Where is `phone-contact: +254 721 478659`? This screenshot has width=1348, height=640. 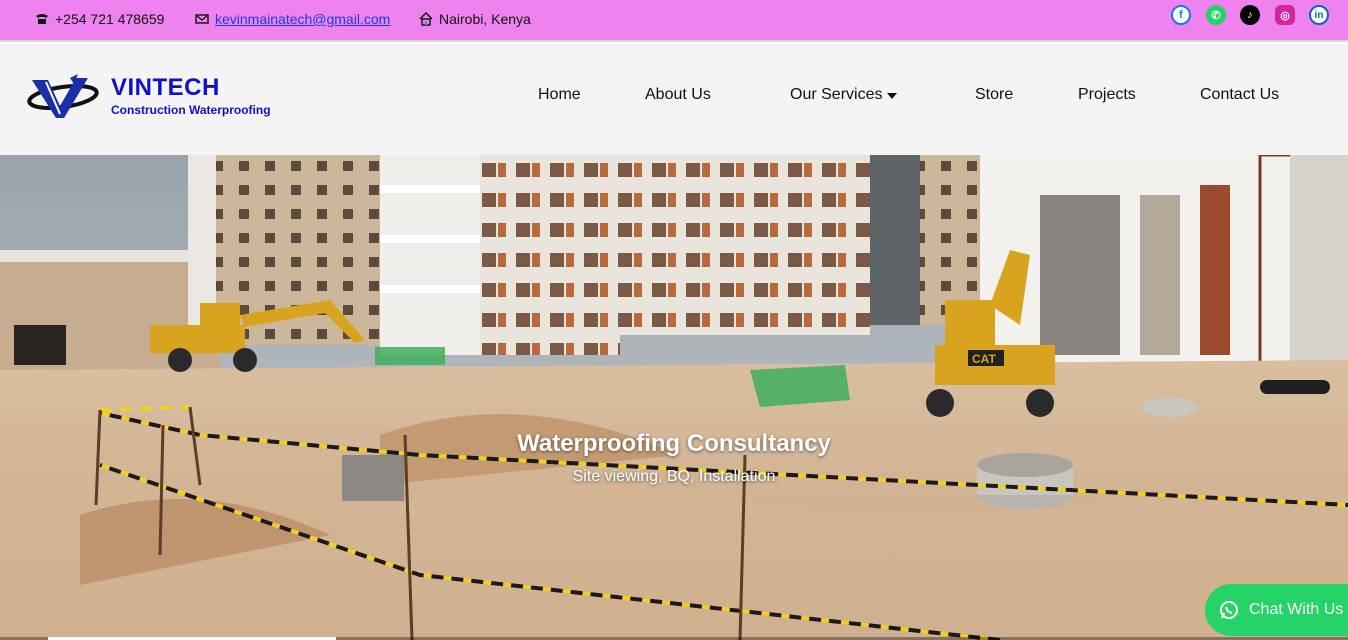 phone-contact: +254 721 478659 is located at coordinates (99, 19).